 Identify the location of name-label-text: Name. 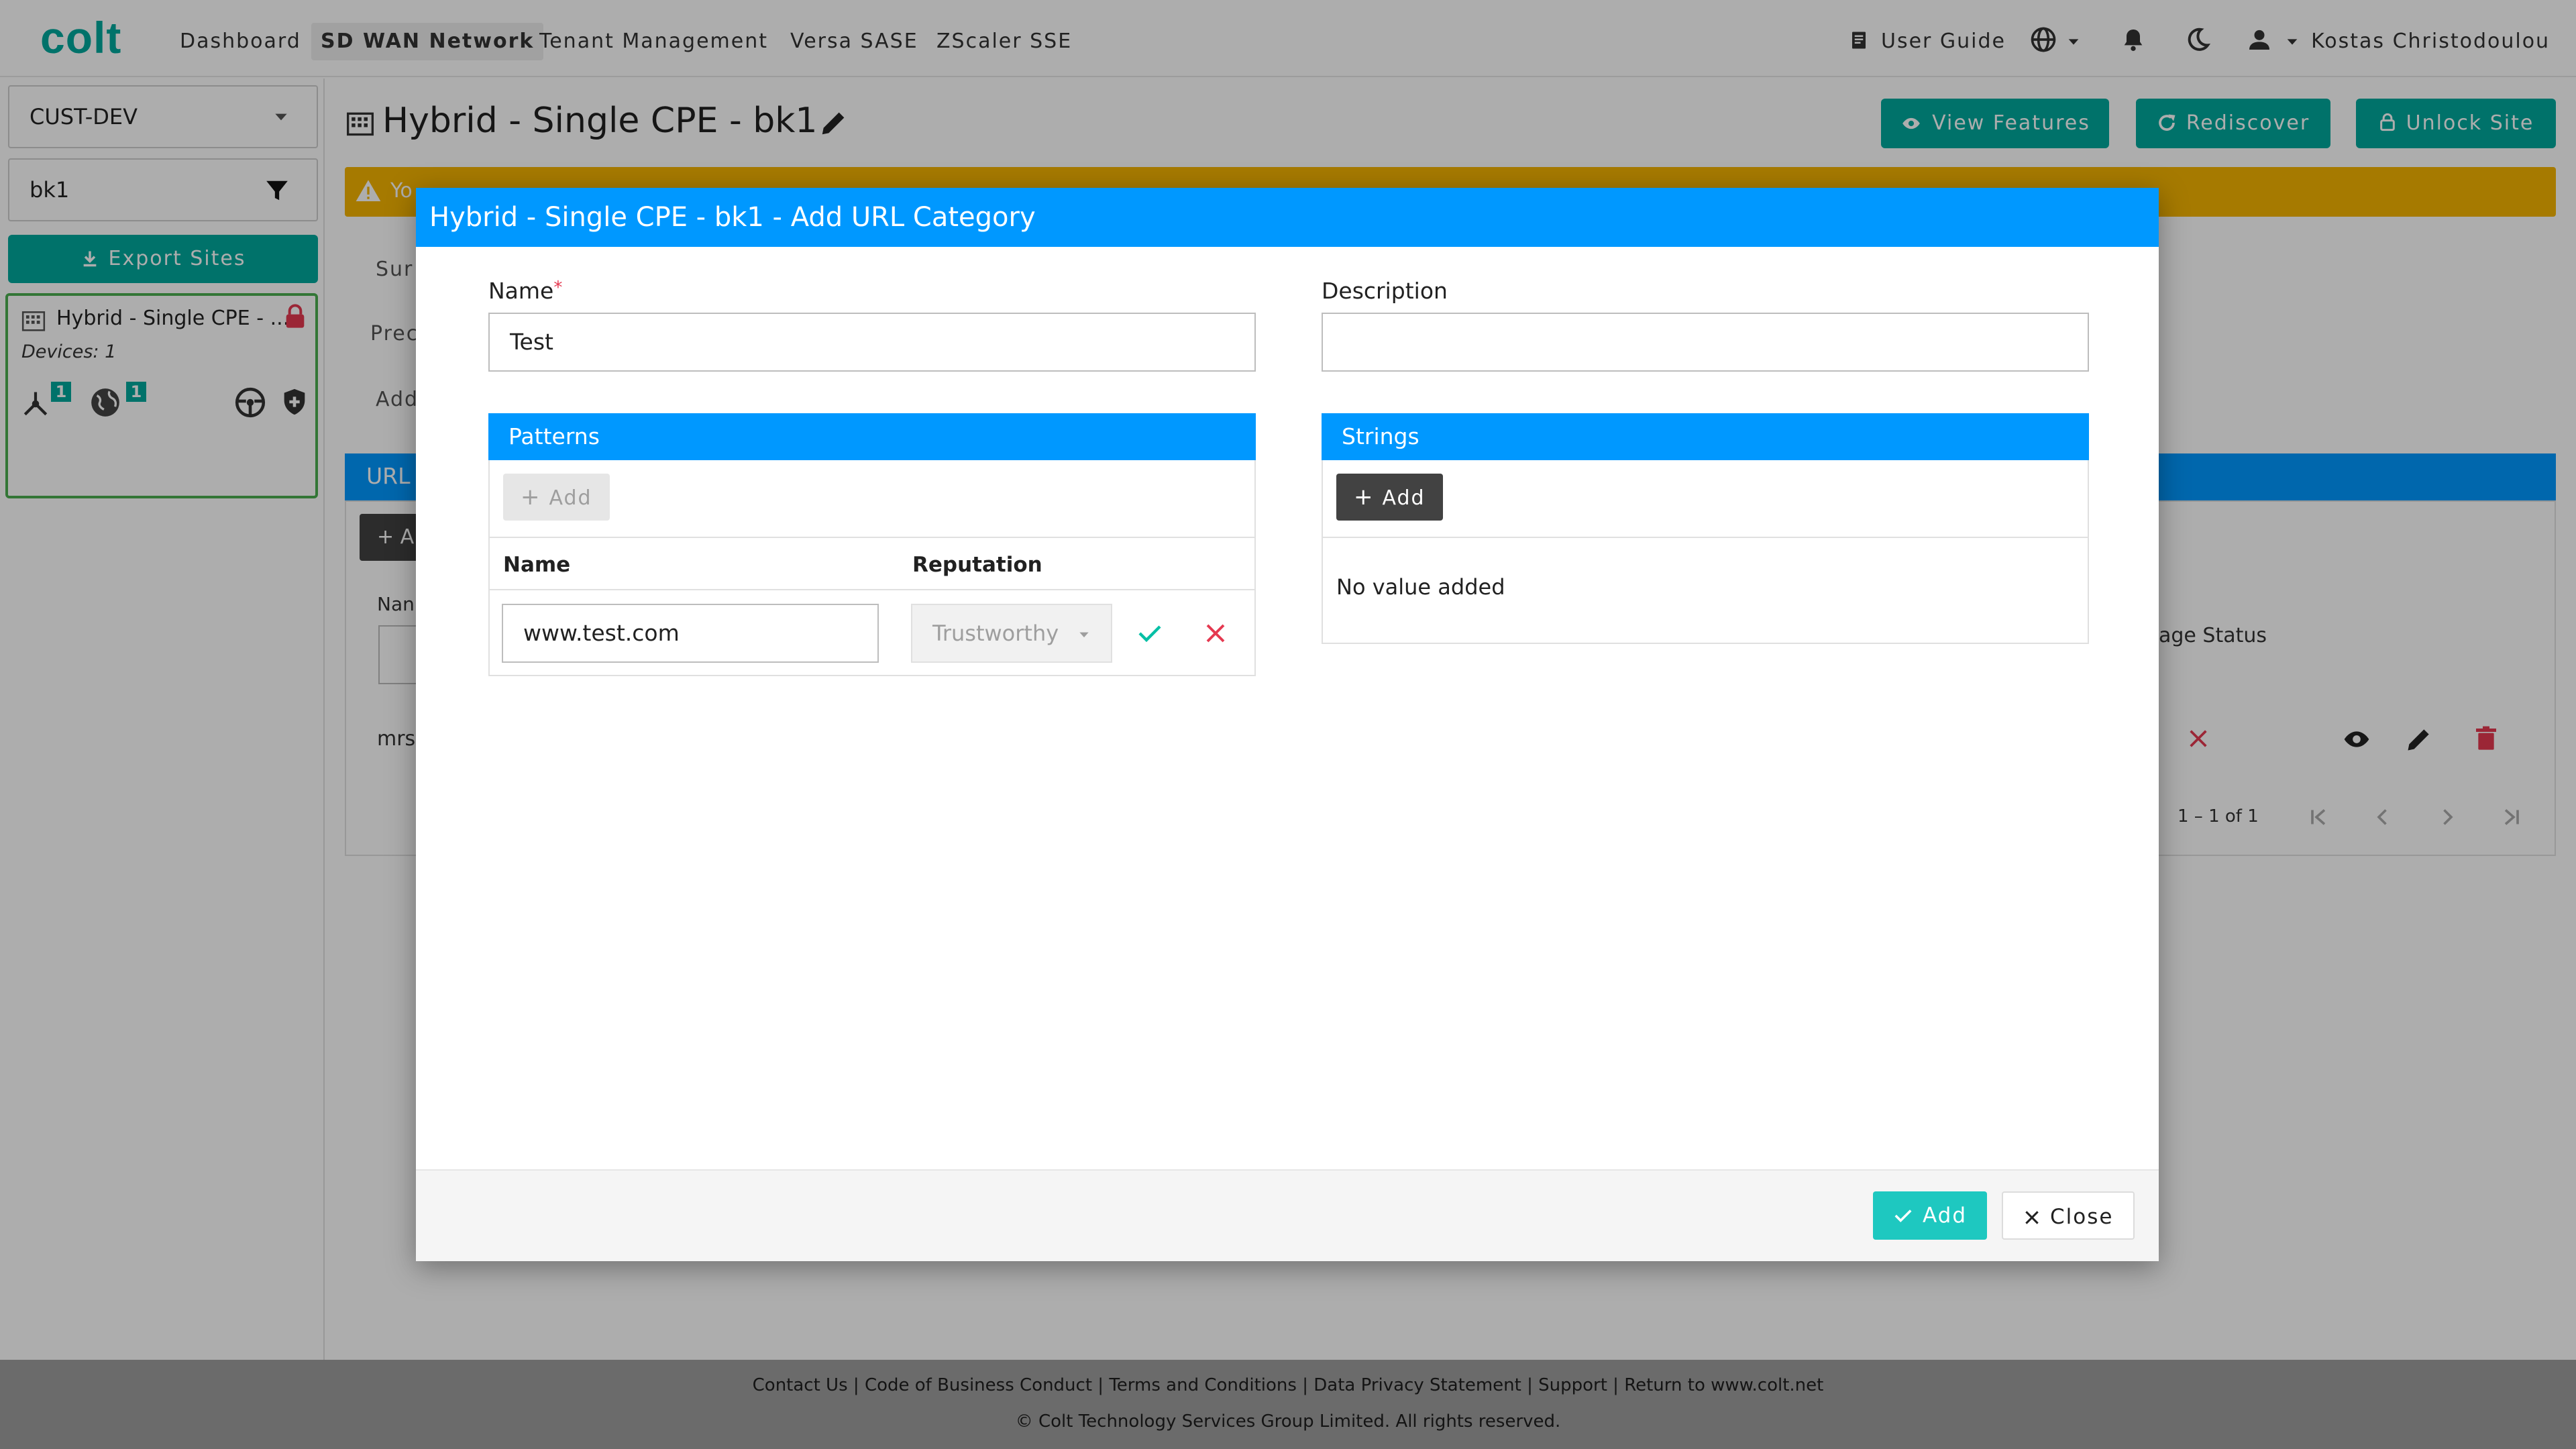
(521, 291).